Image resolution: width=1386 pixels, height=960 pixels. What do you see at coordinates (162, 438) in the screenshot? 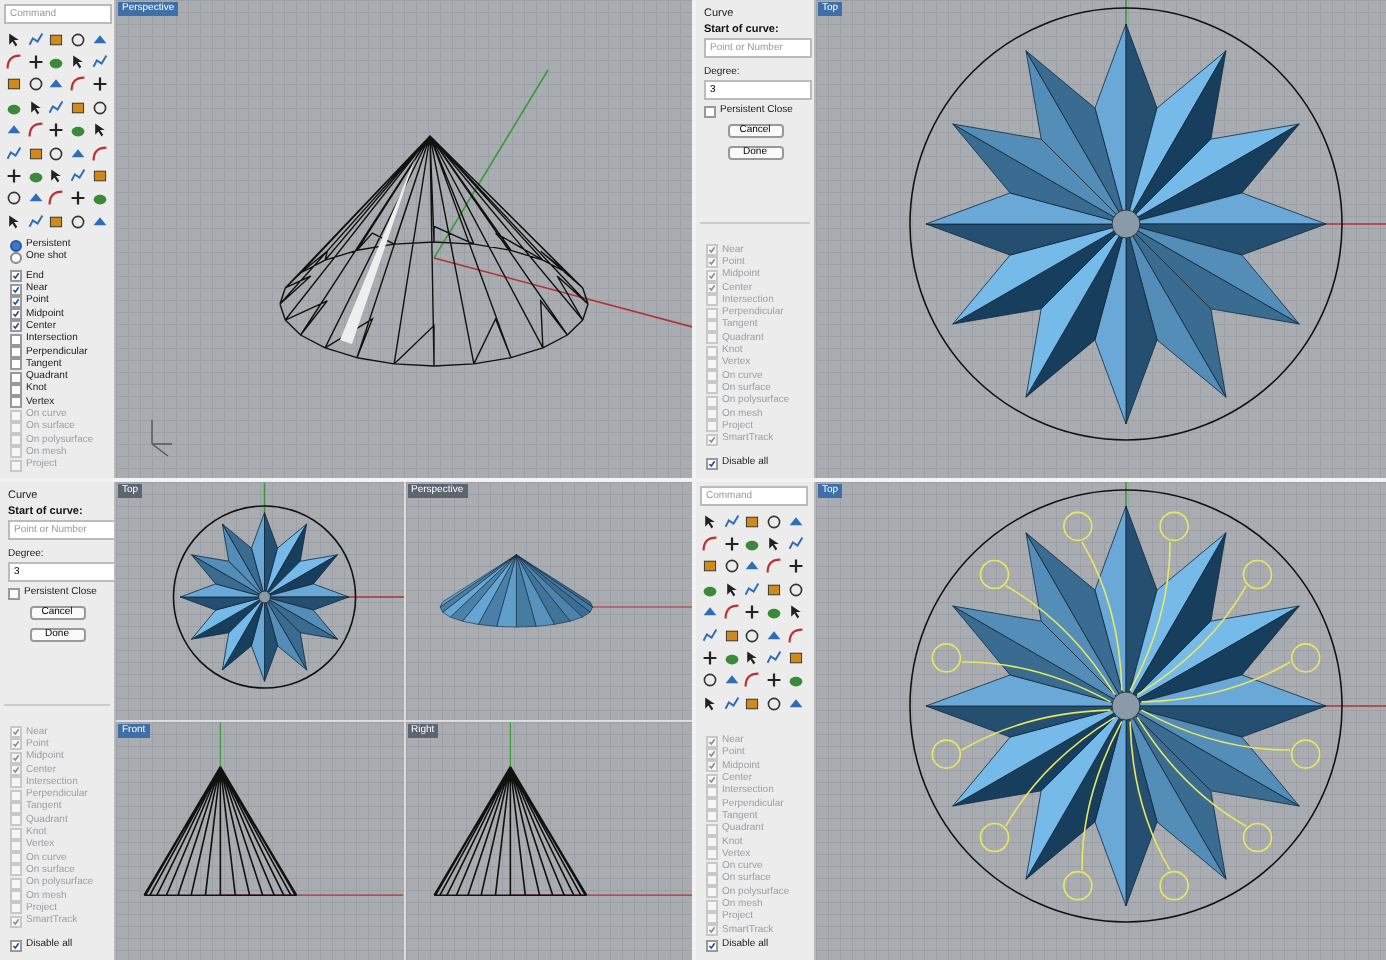
I see `axes-icon` at bounding box center [162, 438].